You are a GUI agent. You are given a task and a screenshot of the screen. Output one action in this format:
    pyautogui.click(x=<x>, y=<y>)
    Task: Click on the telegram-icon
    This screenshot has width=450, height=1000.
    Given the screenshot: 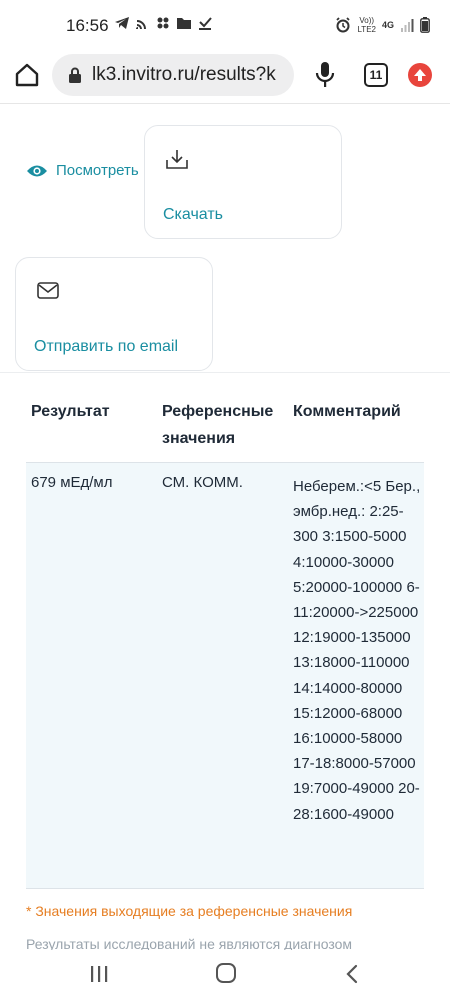 What is the action you would take?
    pyautogui.click(x=122, y=23)
    